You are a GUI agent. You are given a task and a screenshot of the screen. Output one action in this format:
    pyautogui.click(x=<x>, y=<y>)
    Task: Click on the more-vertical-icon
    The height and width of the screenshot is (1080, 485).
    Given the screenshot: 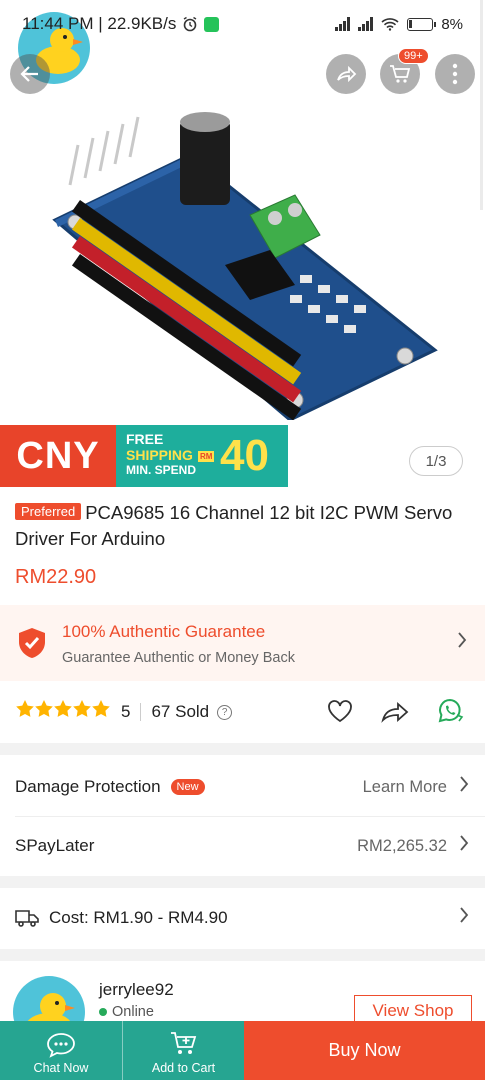 What is the action you would take?
    pyautogui.click(x=455, y=74)
    